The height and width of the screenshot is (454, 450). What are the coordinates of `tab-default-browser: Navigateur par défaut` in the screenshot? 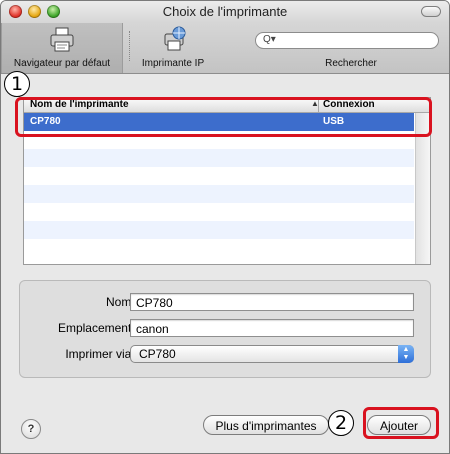 It's located at (62, 48).